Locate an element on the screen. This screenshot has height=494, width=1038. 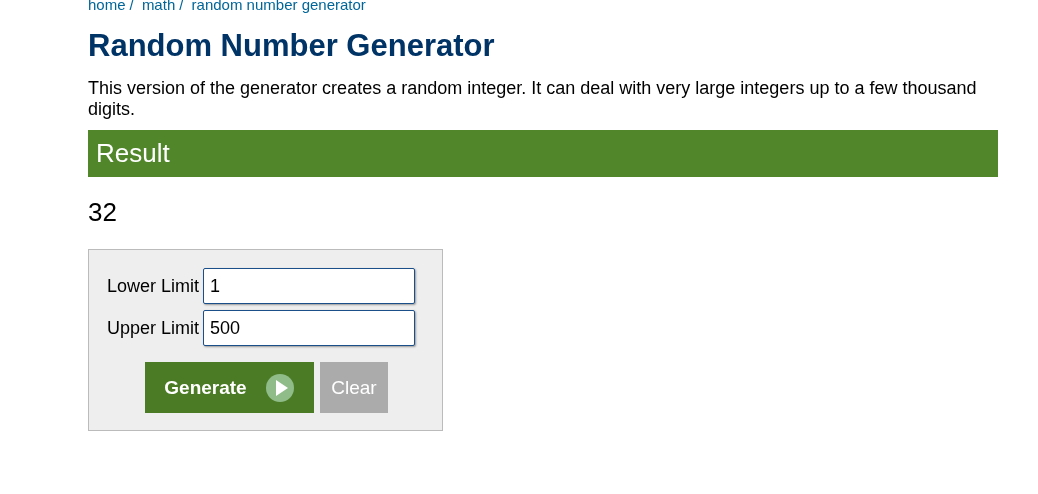
breadcrumb-link: math is located at coordinates (158, 6).